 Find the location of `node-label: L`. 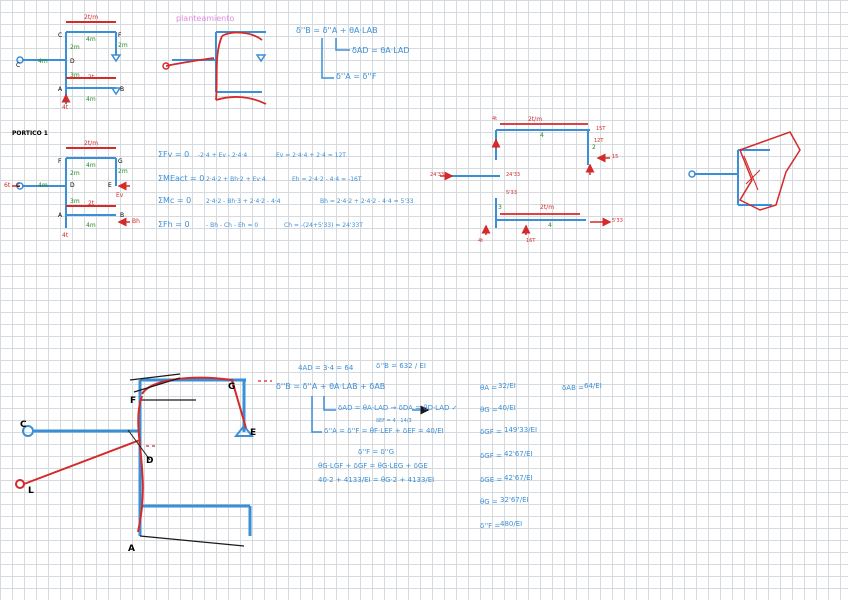

node-label: L is located at coordinates (31, 491).